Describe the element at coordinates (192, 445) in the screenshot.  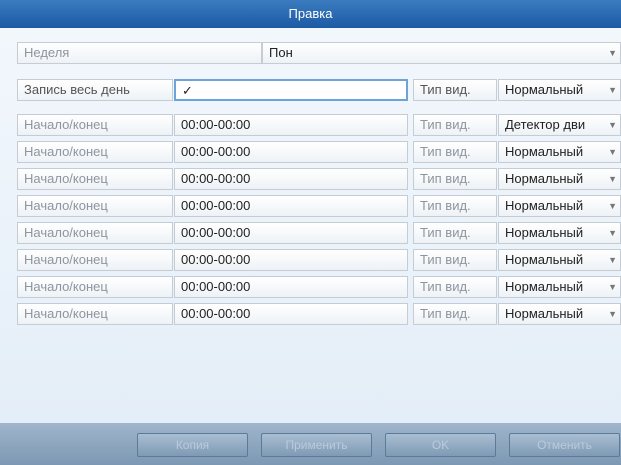
I see `copy-button: Копия` at that location.